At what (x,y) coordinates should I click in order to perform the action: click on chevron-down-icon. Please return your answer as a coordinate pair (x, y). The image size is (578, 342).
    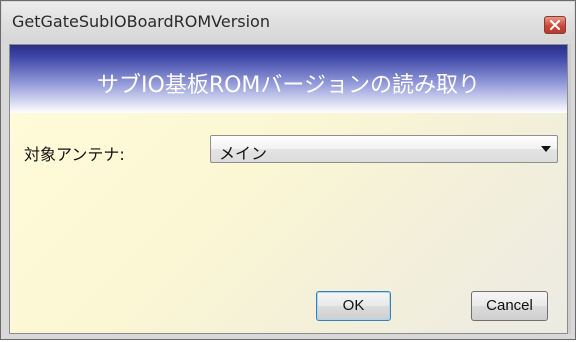
    Looking at the image, I should click on (546, 149).